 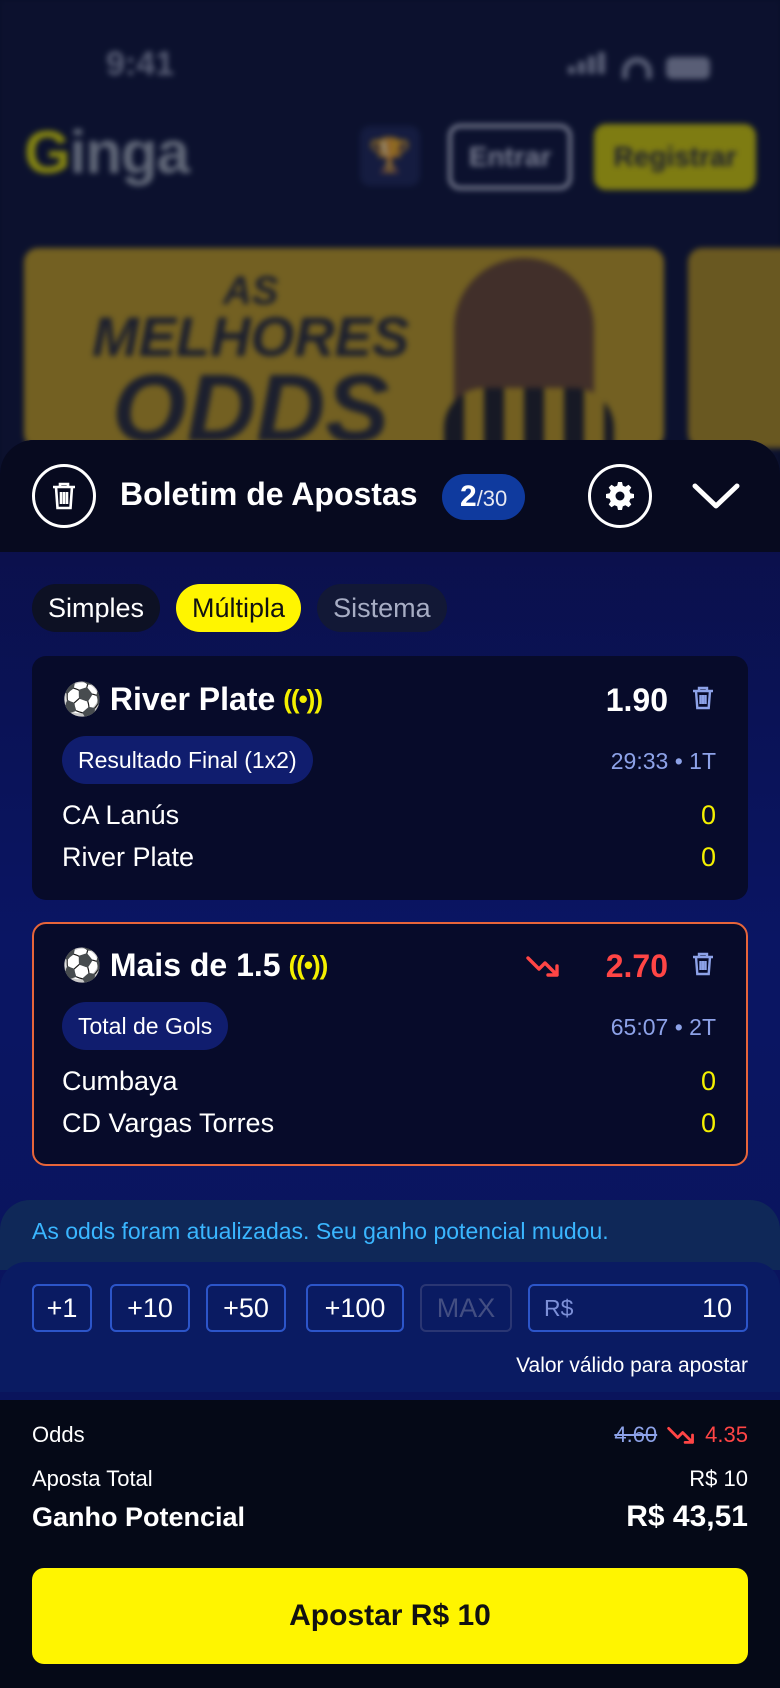 I want to click on old-odds: 4.60, so click(x=636, y=1434).